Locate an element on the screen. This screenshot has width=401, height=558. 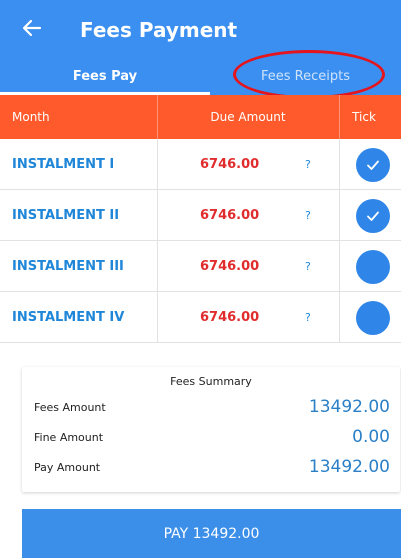
pay-button: PAY 13492.00 is located at coordinates (211, 533).